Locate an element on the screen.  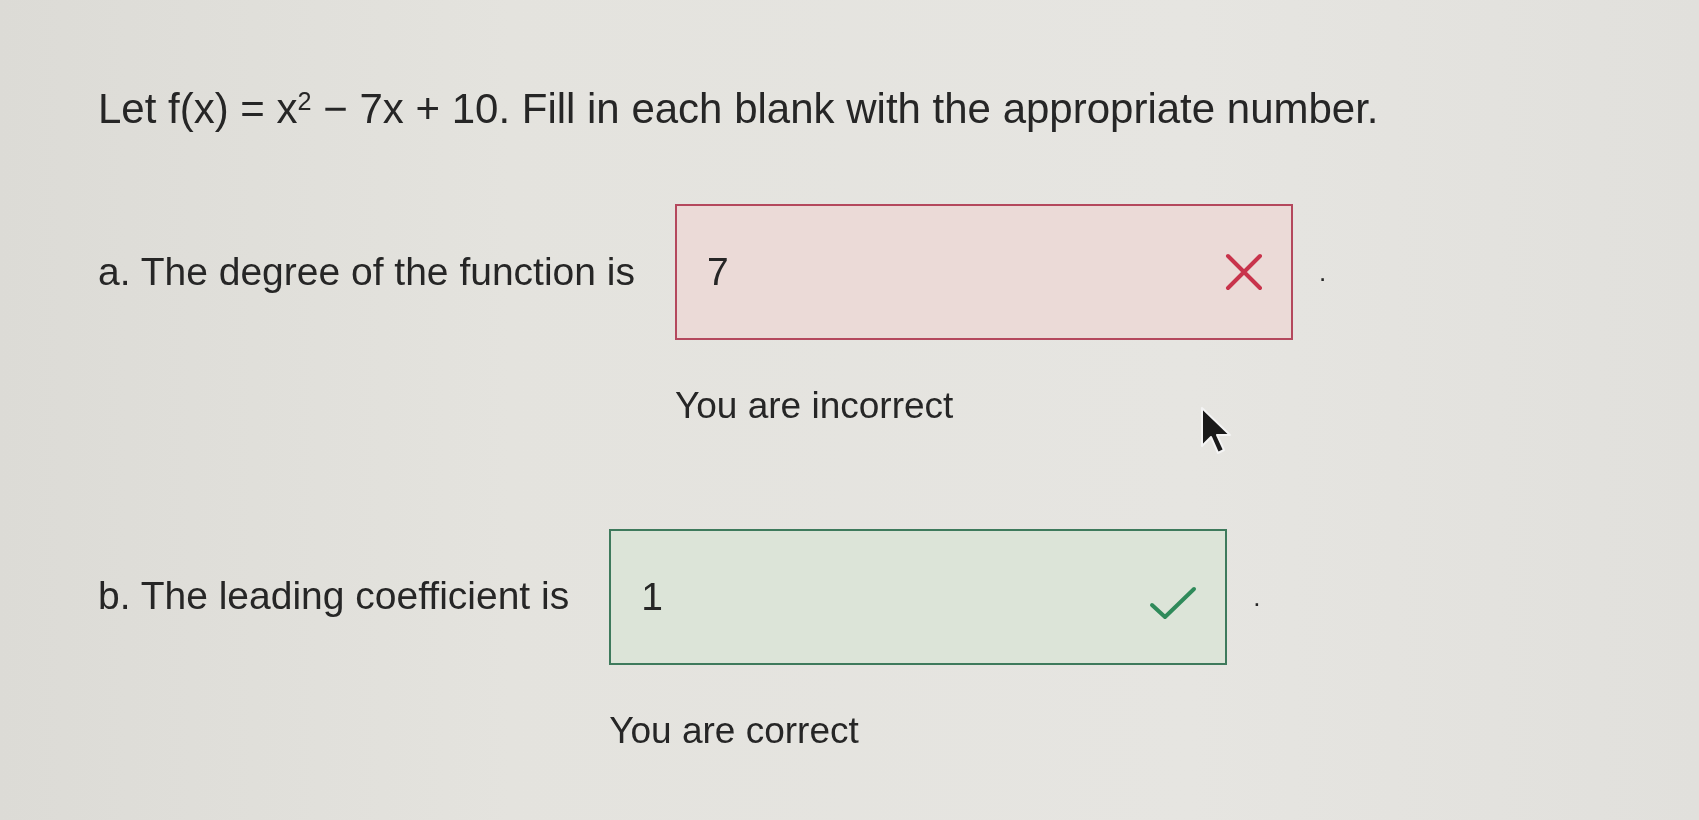
answer-box: 1 is located at coordinates (918, 596).